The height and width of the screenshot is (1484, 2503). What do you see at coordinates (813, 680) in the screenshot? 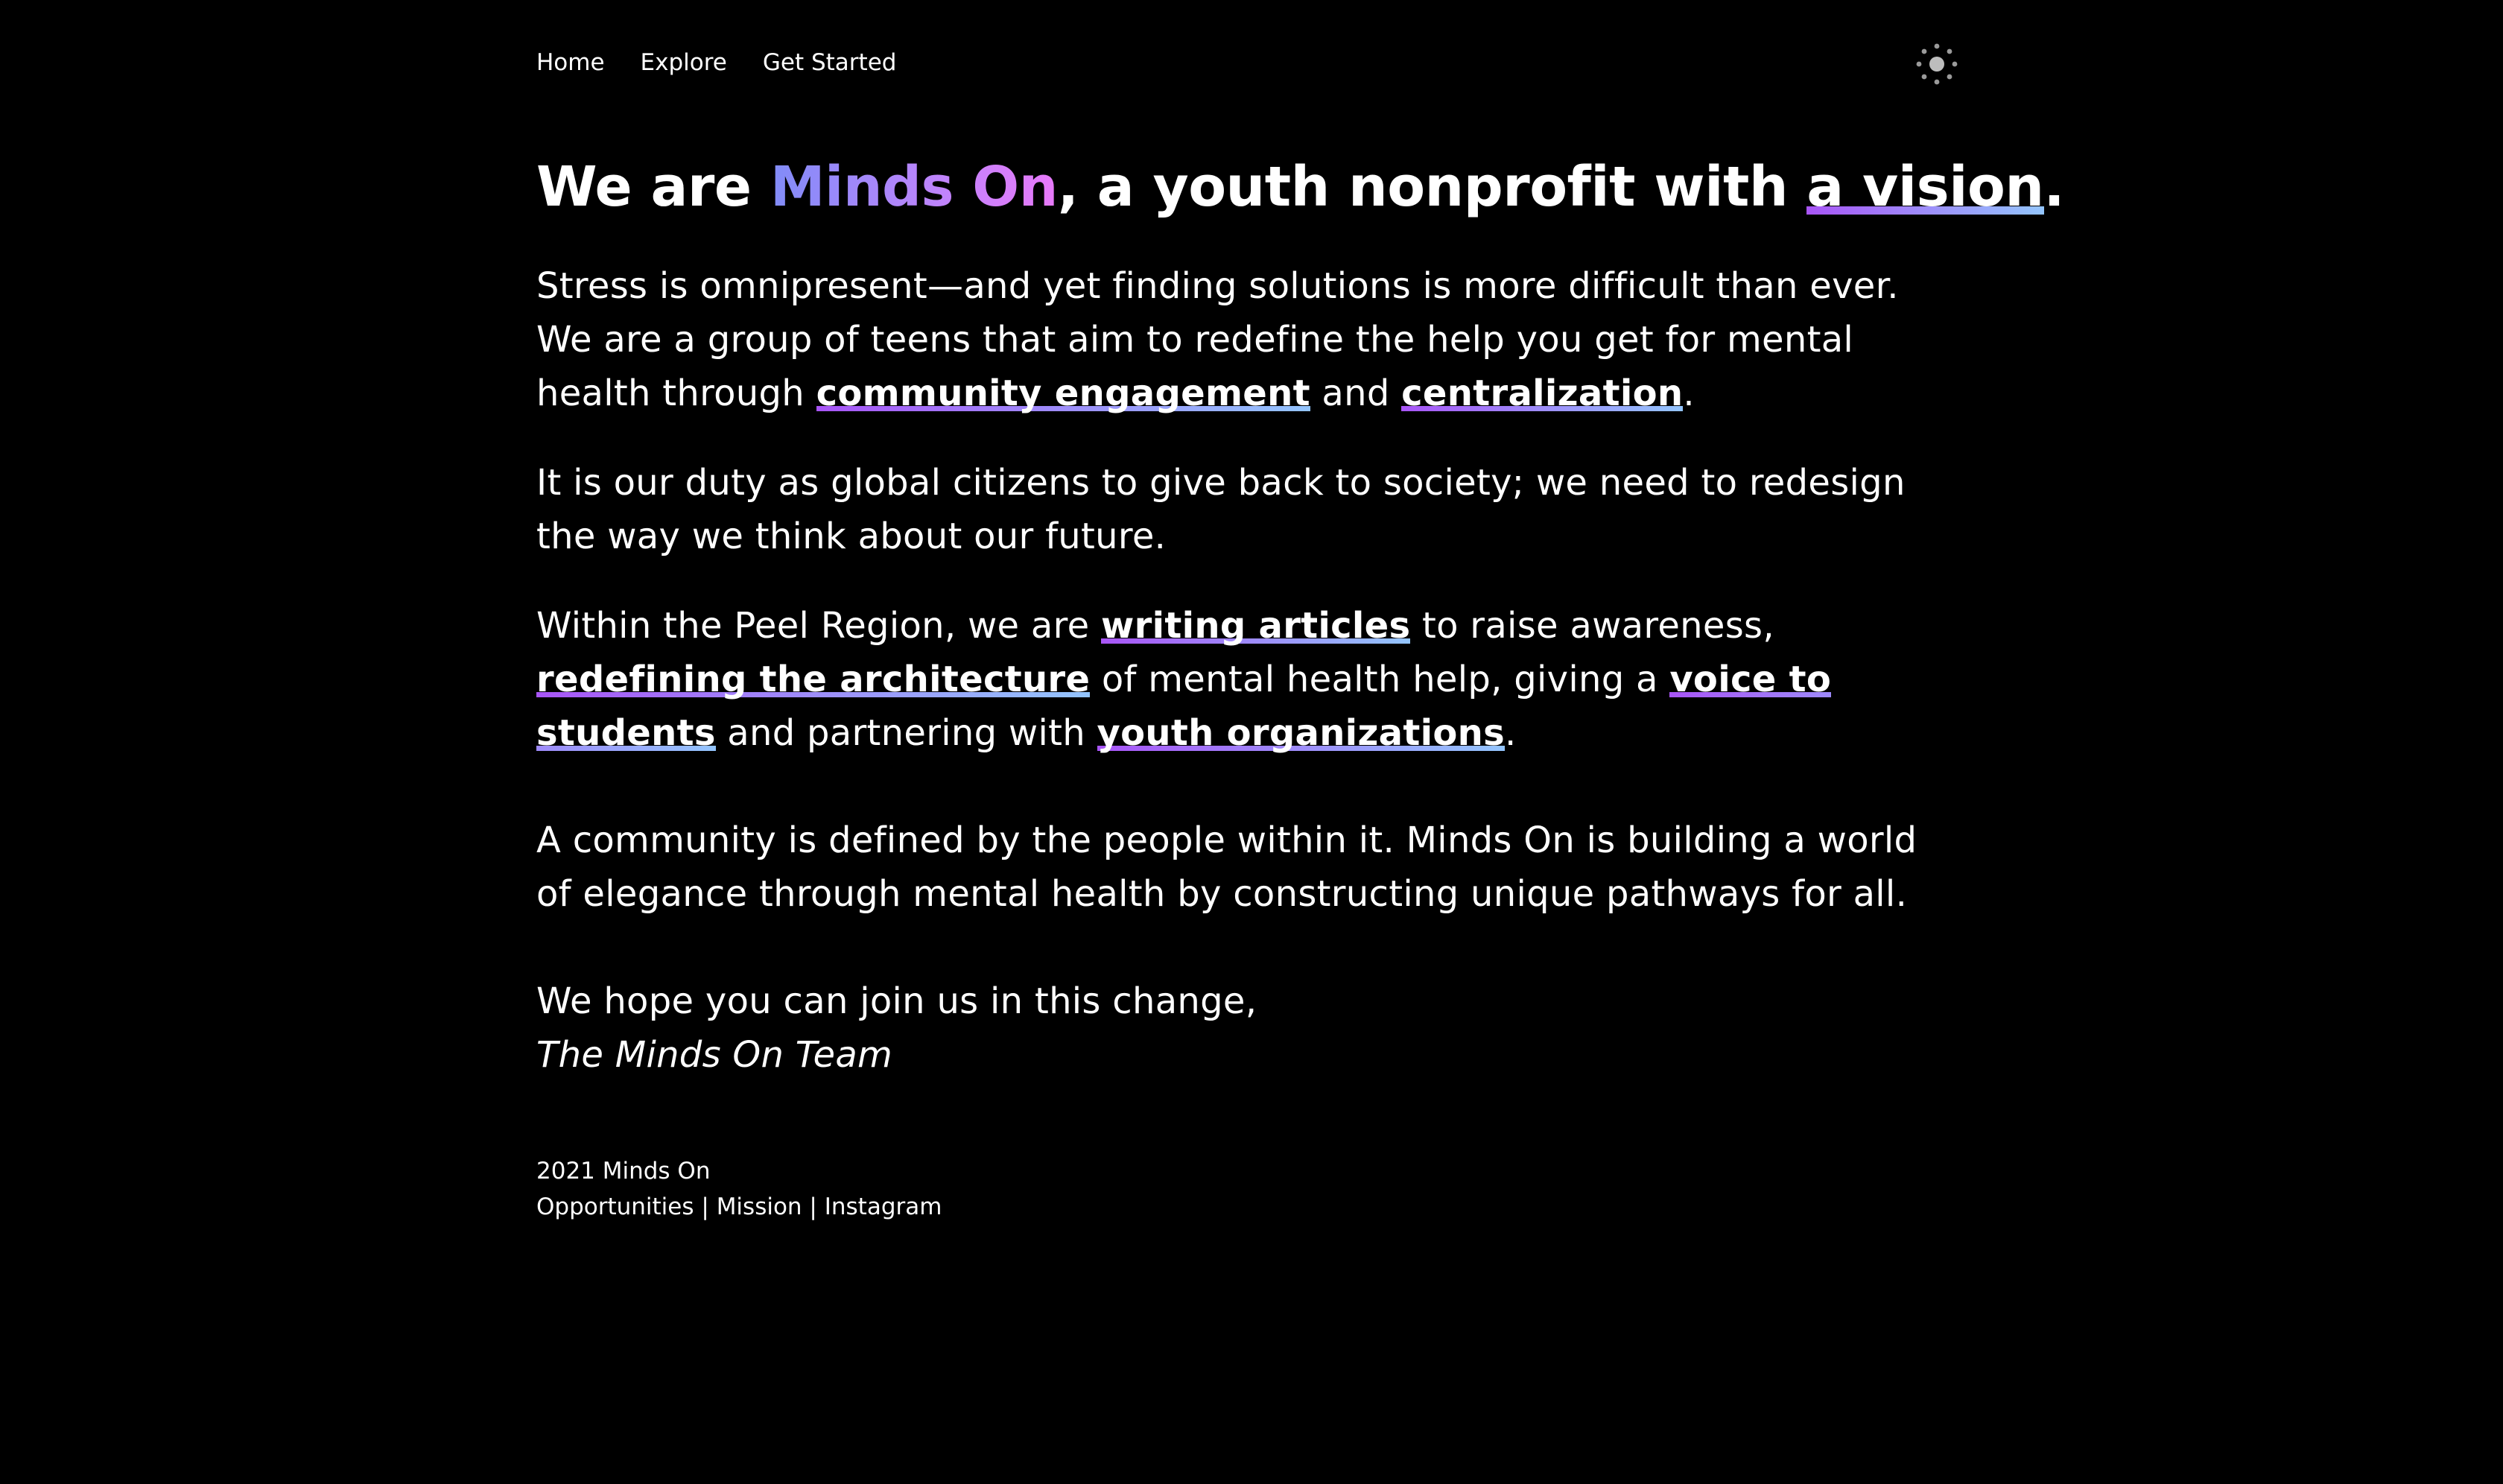
I see `redefining-architecture-link: redefining the architecture` at bounding box center [813, 680].